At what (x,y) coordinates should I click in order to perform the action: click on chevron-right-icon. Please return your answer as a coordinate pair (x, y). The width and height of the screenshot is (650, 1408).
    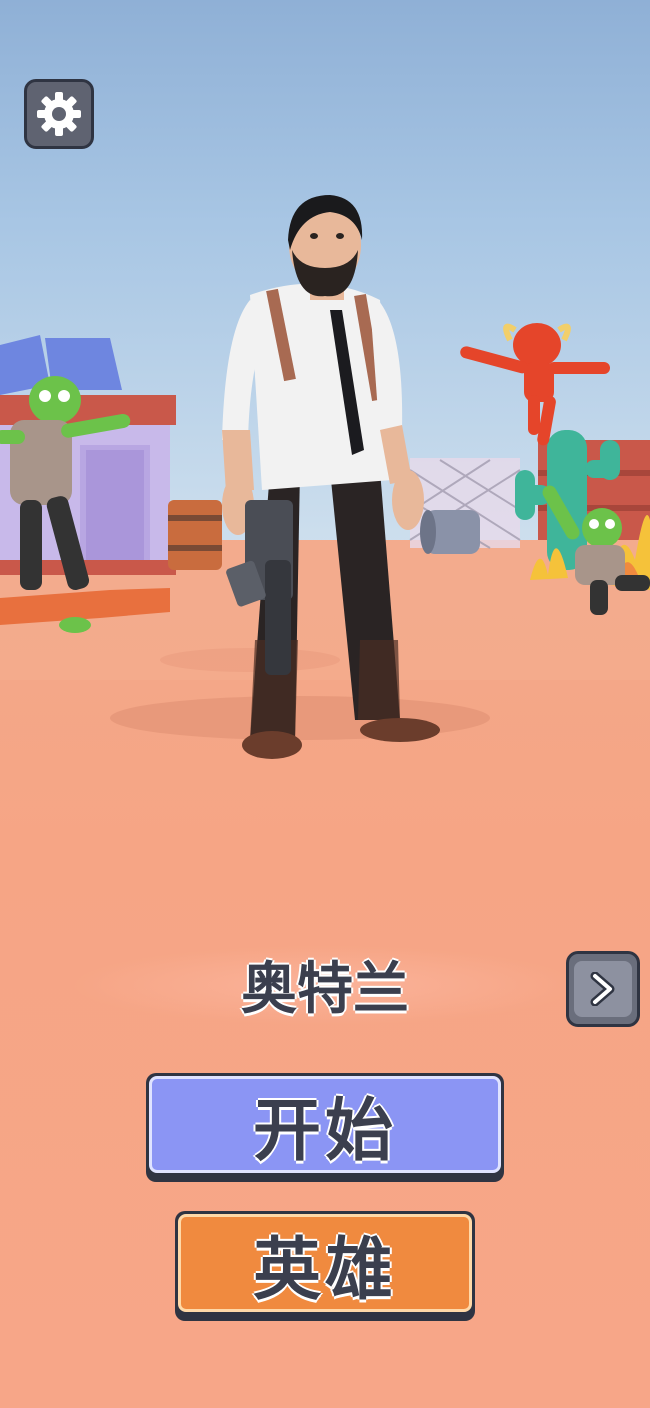
    Looking at the image, I should click on (602, 989).